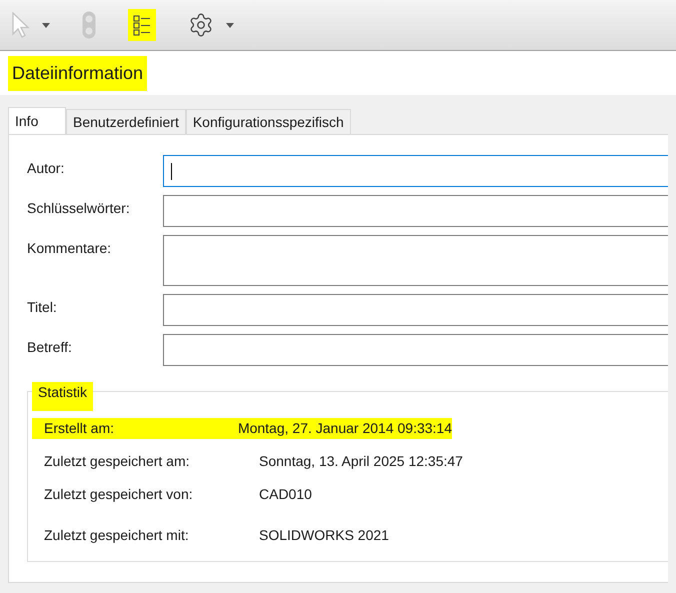 The width and height of the screenshot is (676, 593). Describe the element at coordinates (345, 428) in the screenshot. I see `stat-value: Montag, 27. Januar 2014 09:33:14` at that location.